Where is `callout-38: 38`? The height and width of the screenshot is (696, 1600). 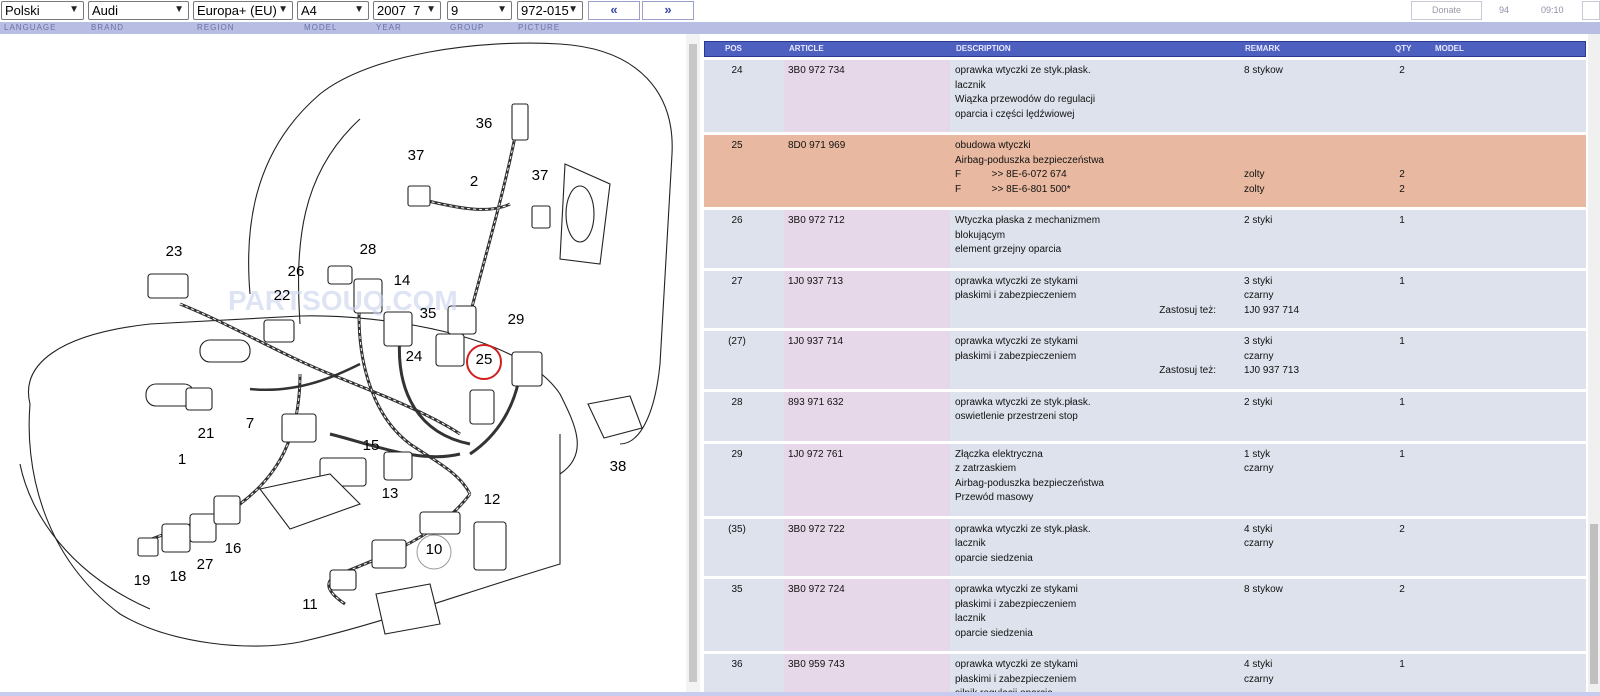
callout-38: 38 is located at coordinates (618, 466).